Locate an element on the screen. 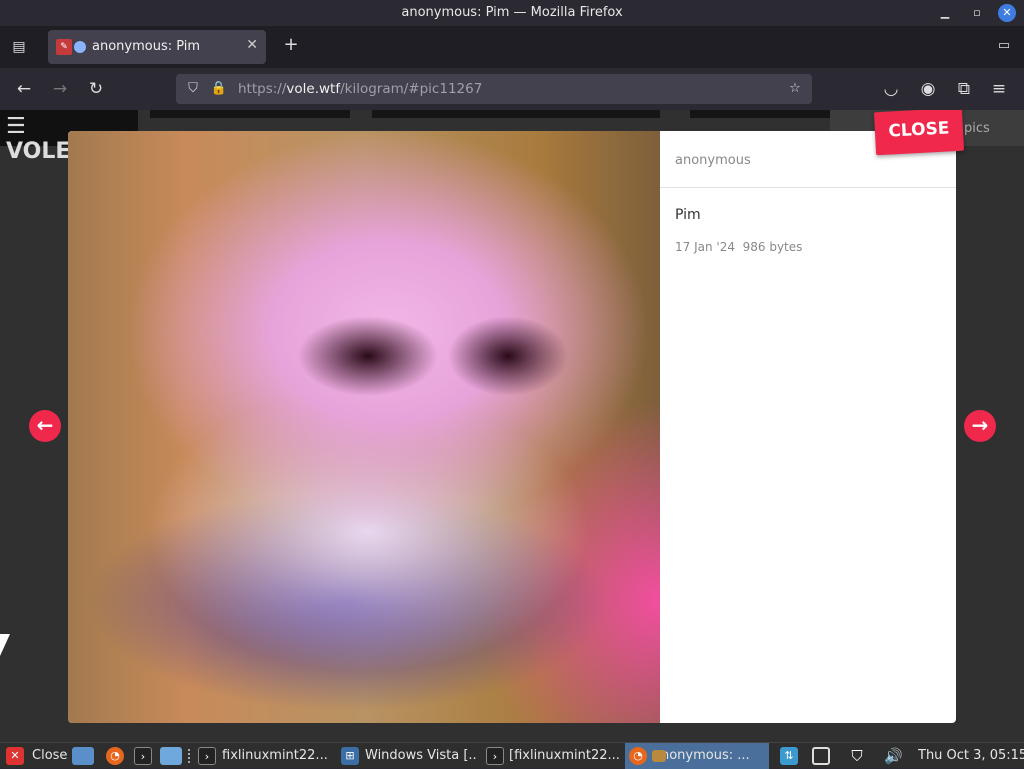  url-scheme: https:// is located at coordinates (262, 89).